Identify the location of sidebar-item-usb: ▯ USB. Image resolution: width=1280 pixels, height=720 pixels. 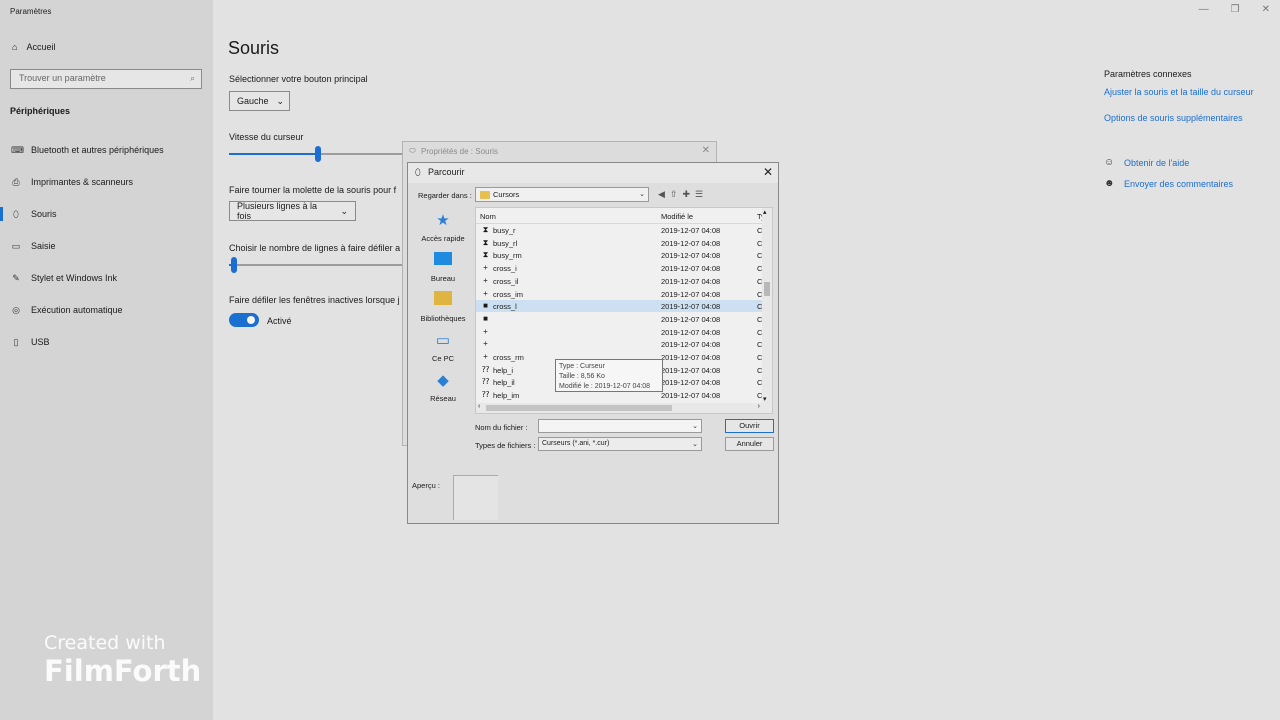
(30, 342).